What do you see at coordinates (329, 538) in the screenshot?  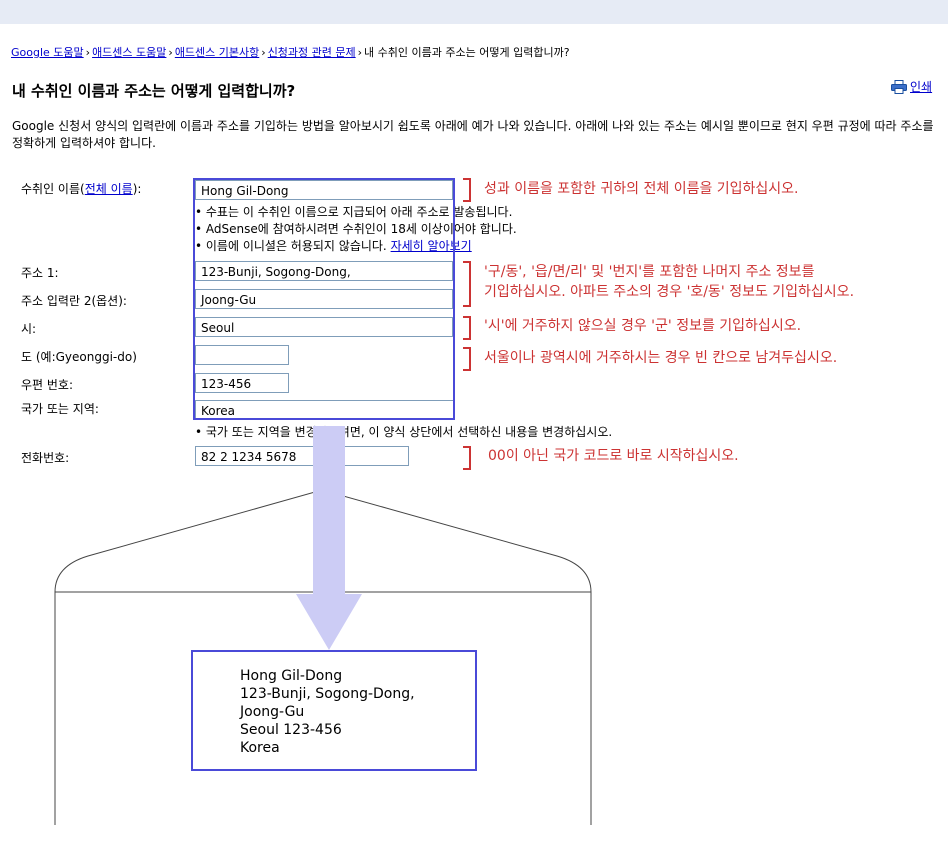 I see `down-arrow-icon` at bounding box center [329, 538].